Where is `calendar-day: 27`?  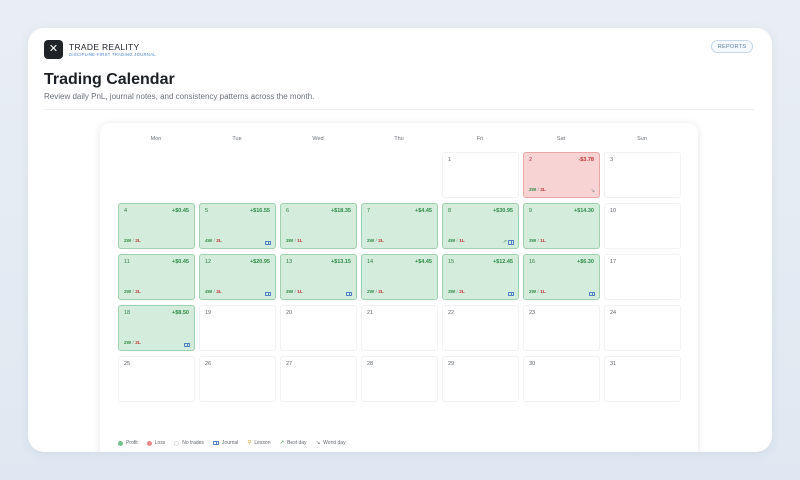
calendar-day: 27 is located at coordinates (318, 379).